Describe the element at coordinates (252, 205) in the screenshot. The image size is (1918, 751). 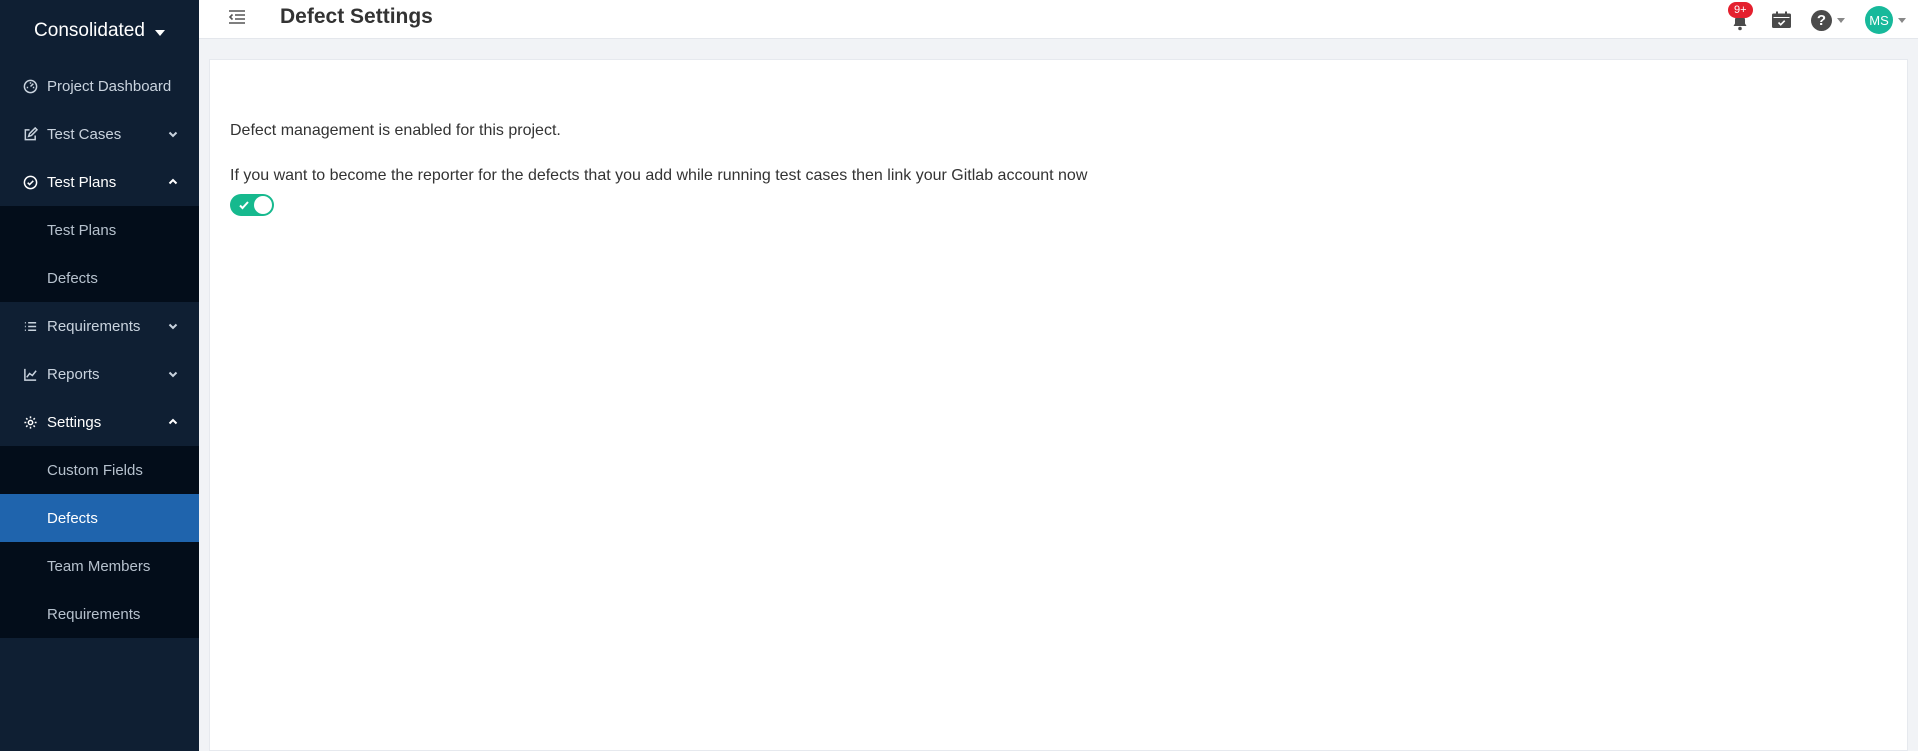
I see `gitlab-link-toggle` at that location.